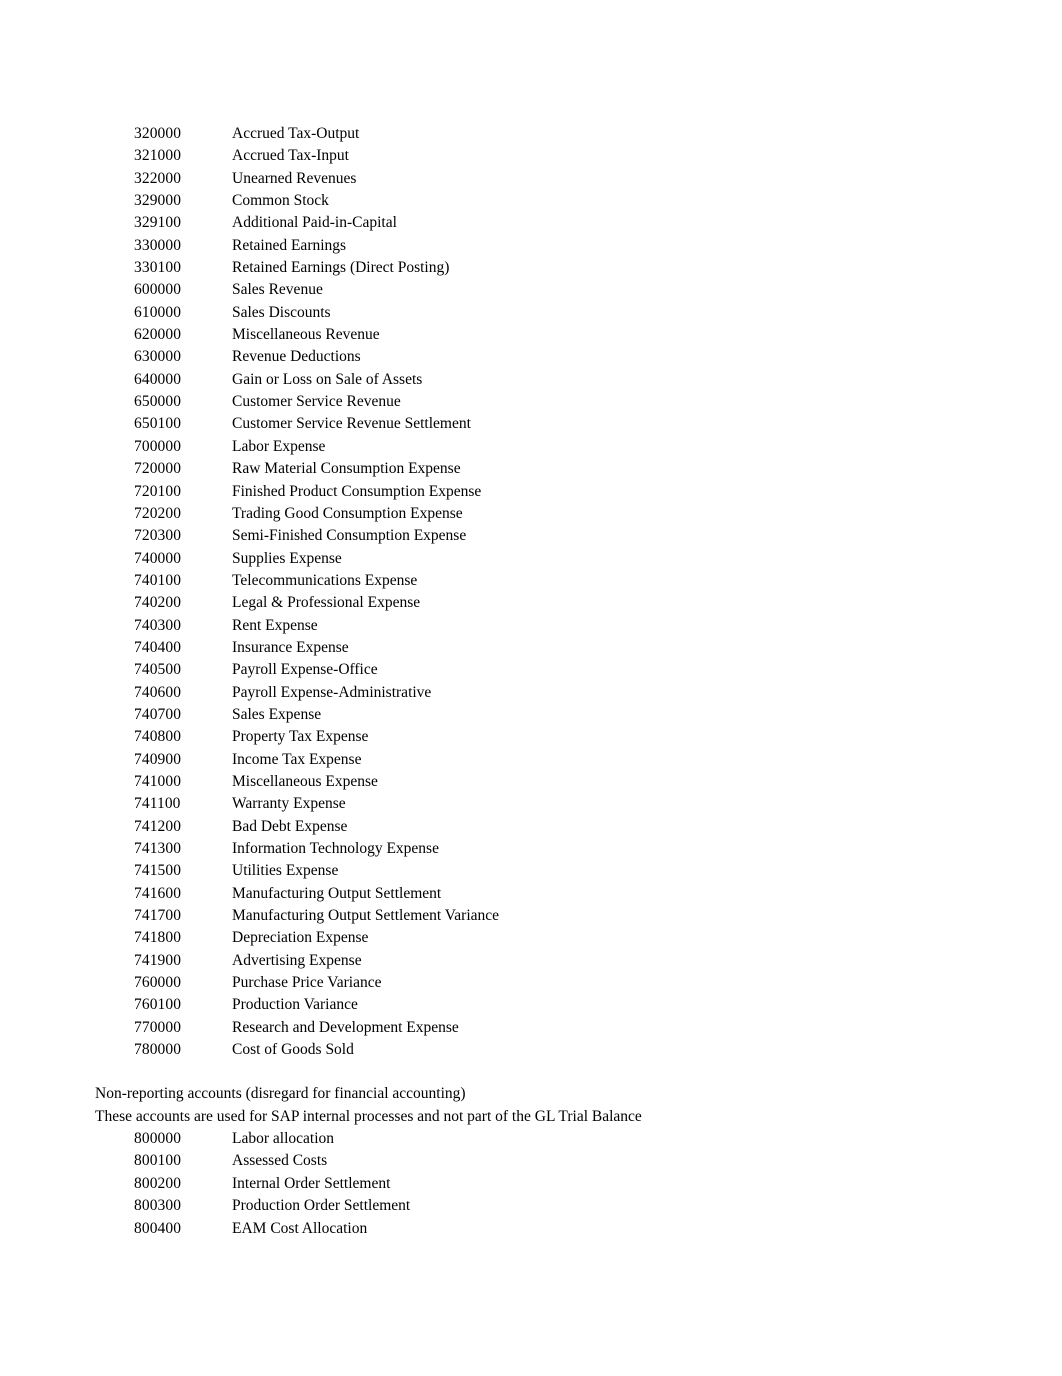 This screenshot has width=1062, height=1376. What do you see at coordinates (158, 1139) in the screenshot?
I see `account-number: 800000` at bounding box center [158, 1139].